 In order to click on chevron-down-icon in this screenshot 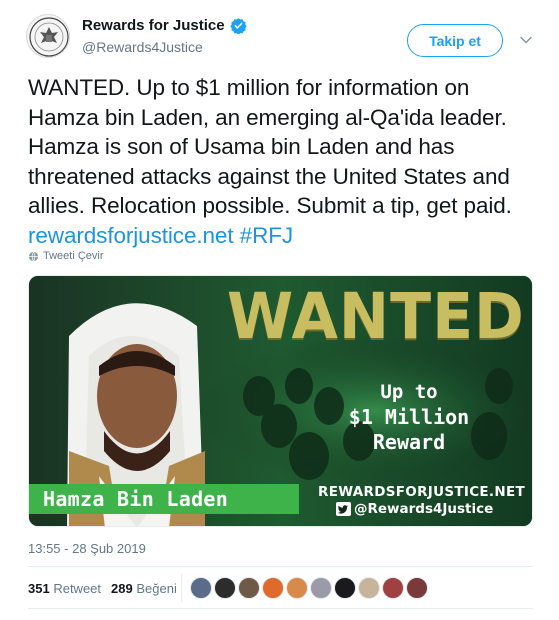, I will do `click(526, 40)`.